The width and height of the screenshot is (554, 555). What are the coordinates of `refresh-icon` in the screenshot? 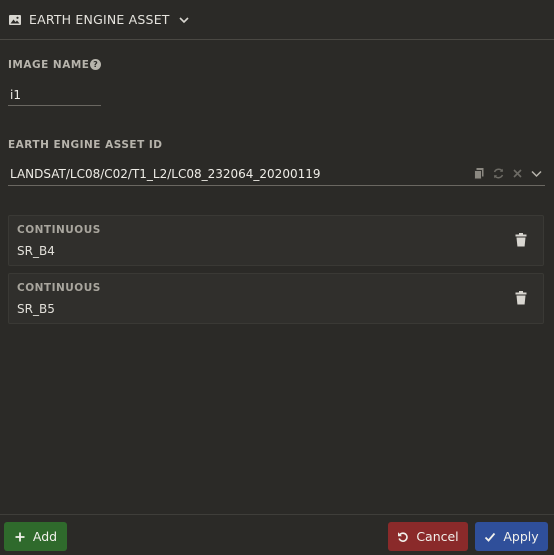 It's located at (498, 173).